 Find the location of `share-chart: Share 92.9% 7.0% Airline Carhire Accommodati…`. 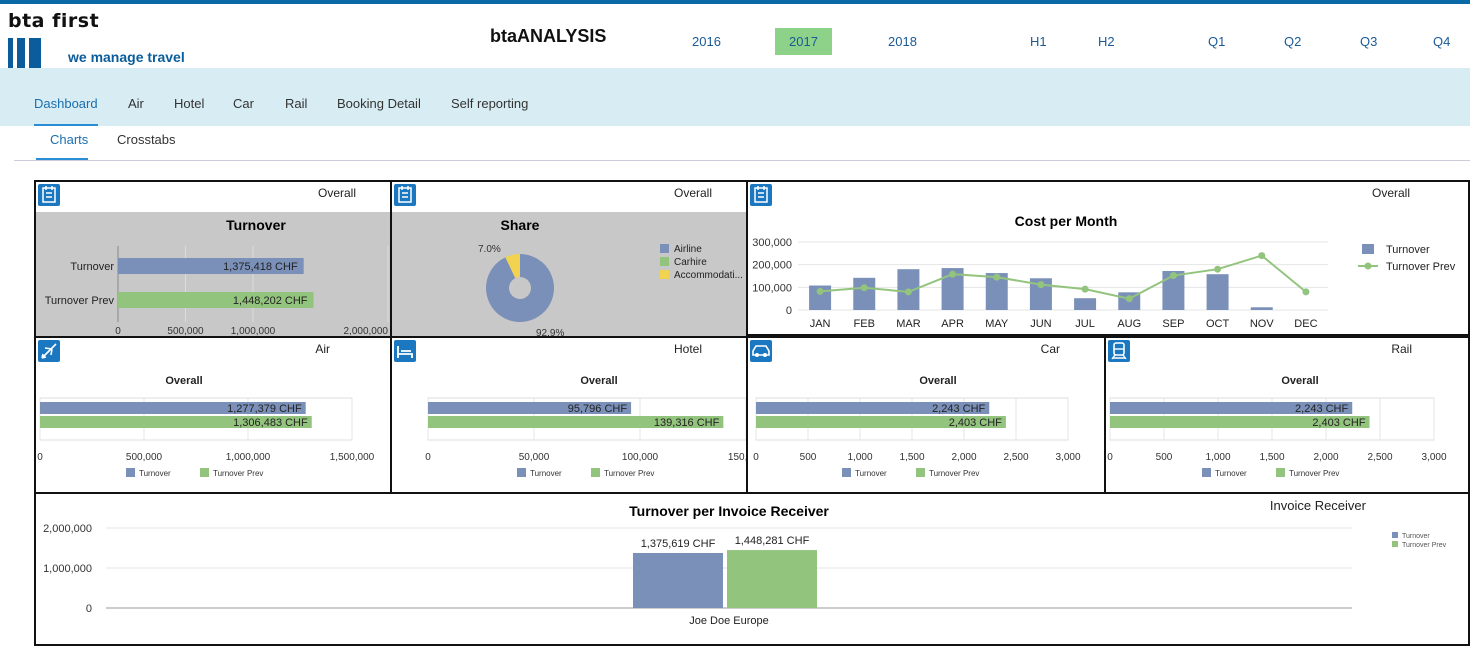

share-chart: Share 92.9% 7.0% Airline Carhire Accommodati… is located at coordinates (569, 274).